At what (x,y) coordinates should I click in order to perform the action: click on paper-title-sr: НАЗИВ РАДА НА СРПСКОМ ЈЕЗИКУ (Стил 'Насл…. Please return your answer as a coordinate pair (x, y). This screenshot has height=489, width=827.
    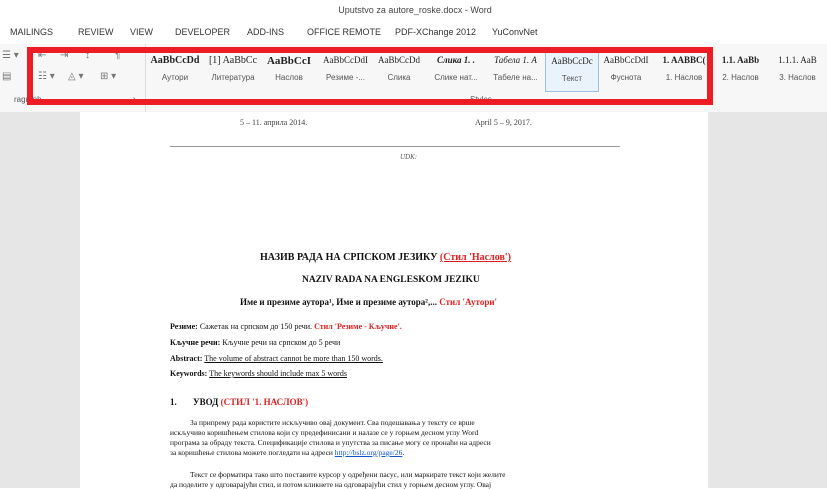
    Looking at the image, I should click on (385, 257).